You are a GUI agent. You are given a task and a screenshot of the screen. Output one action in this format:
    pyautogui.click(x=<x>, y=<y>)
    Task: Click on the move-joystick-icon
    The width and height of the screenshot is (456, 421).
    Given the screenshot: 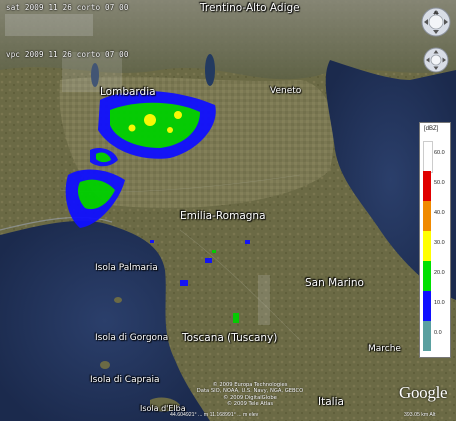 What is the action you would take?
    pyautogui.click(x=436, y=60)
    